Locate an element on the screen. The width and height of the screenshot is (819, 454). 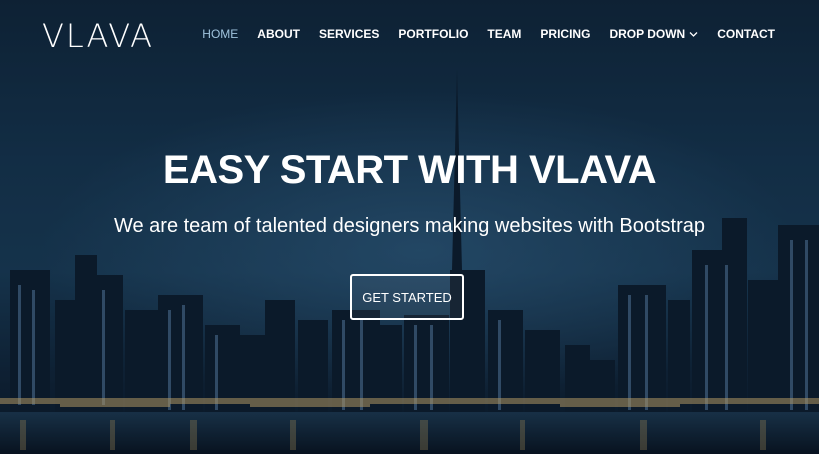
nav-dropdown-label: DROP DOWN is located at coordinates (647, 34).